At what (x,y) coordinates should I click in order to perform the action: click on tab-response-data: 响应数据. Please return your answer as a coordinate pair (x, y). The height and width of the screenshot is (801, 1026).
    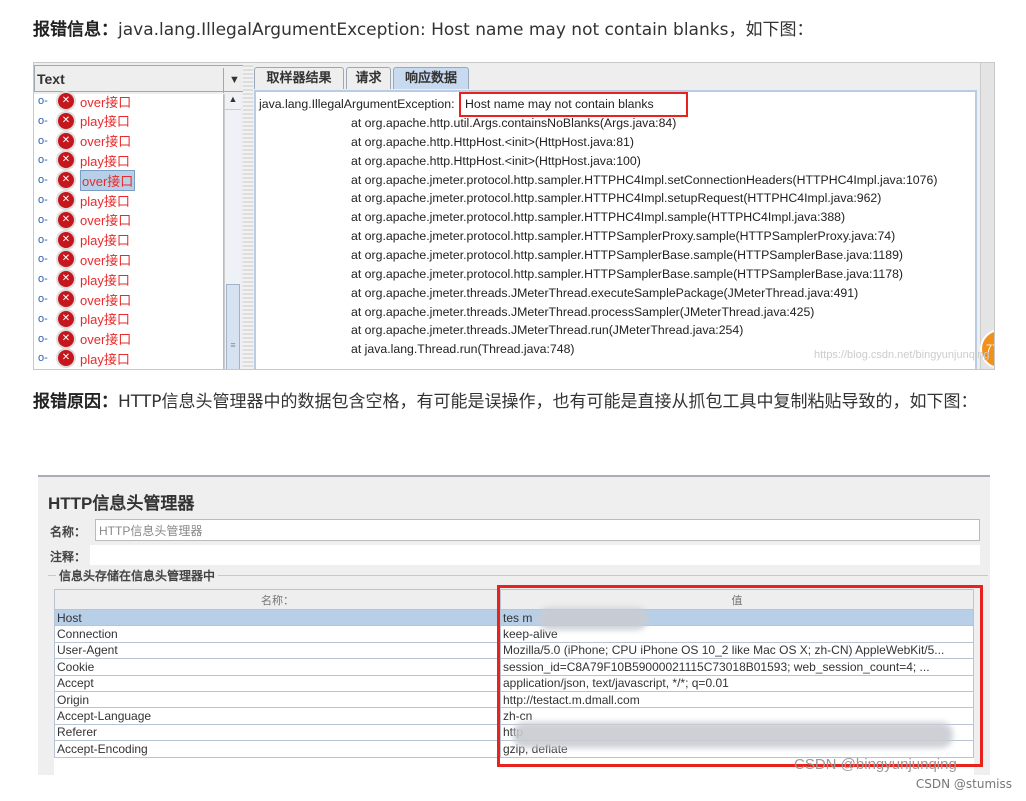
    Looking at the image, I should click on (431, 78).